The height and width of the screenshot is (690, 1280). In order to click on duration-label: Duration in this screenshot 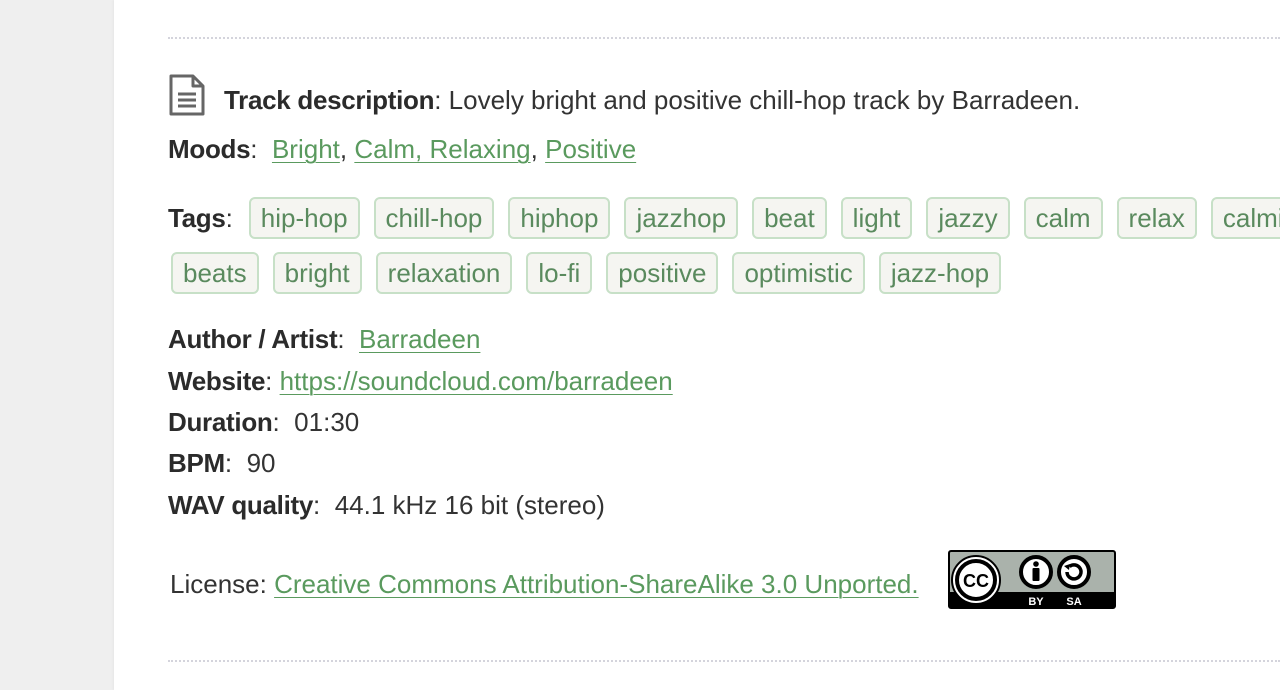, I will do `click(220, 422)`.